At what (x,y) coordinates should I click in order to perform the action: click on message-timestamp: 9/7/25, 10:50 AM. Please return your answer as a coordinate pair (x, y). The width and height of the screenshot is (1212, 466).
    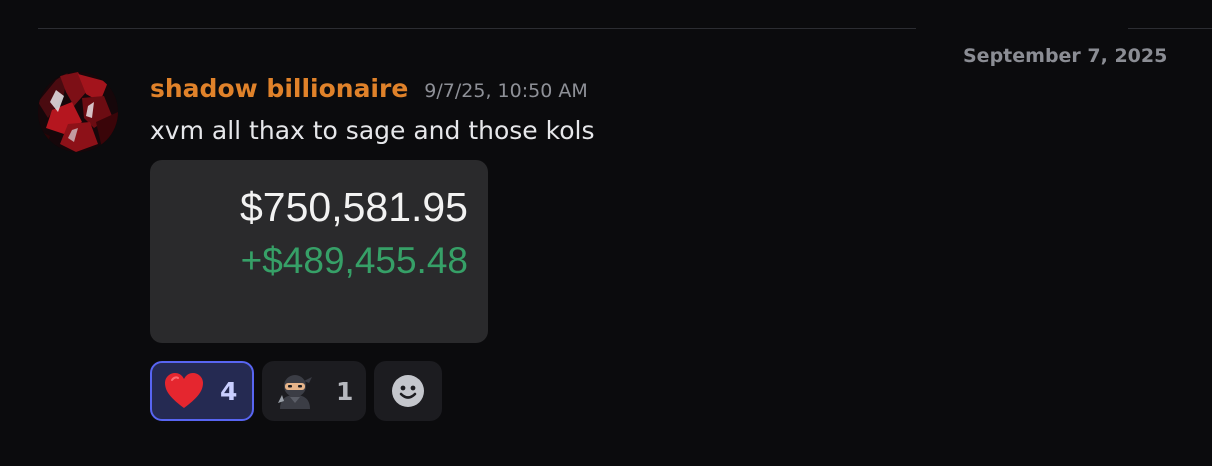
    Looking at the image, I should click on (505, 91).